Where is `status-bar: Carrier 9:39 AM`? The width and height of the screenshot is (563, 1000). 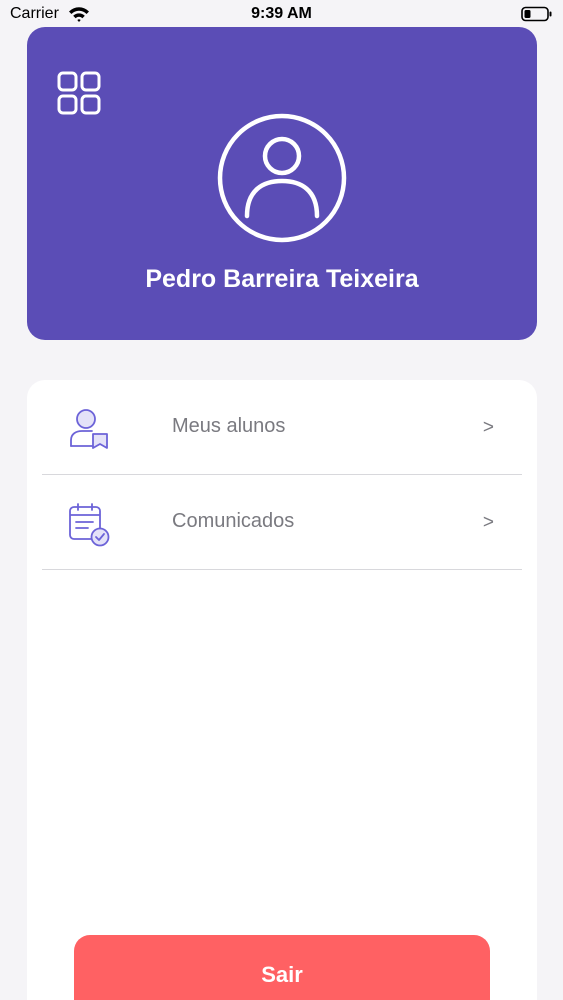 status-bar: Carrier 9:39 AM is located at coordinates (281, 15).